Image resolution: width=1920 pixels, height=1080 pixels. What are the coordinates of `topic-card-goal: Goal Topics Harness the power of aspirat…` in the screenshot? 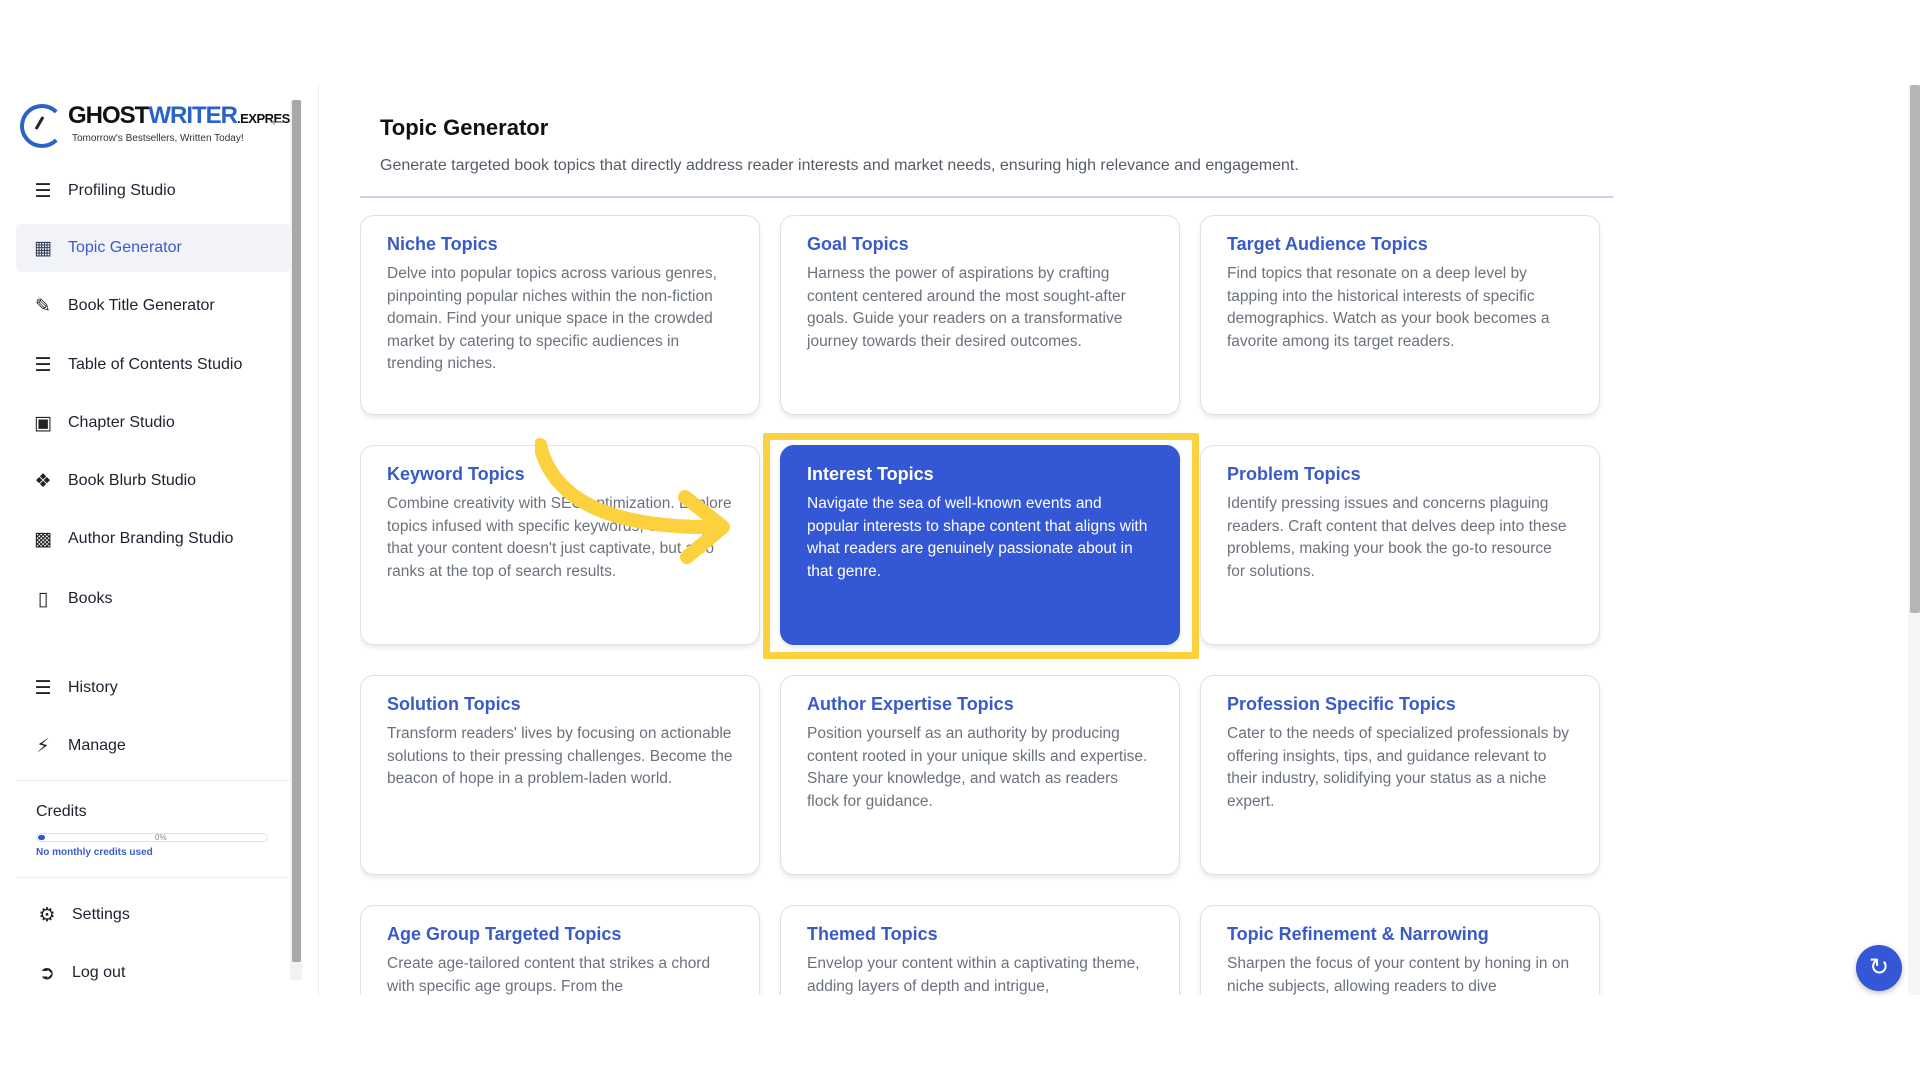 It's located at (980, 315).